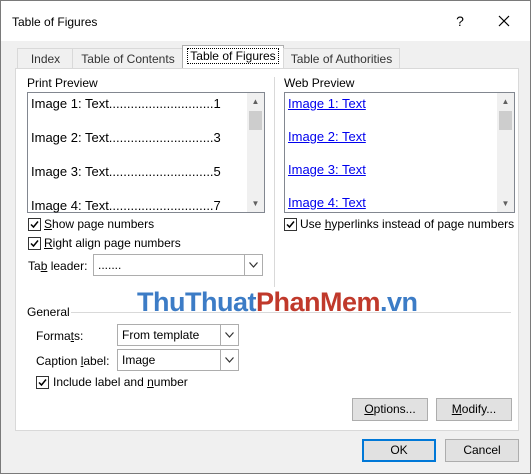 This screenshot has height=474, width=531. Describe the element at coordinates (327, 169) in the screenshot. I see `web-preview-link: Image 3: Text` at that location.